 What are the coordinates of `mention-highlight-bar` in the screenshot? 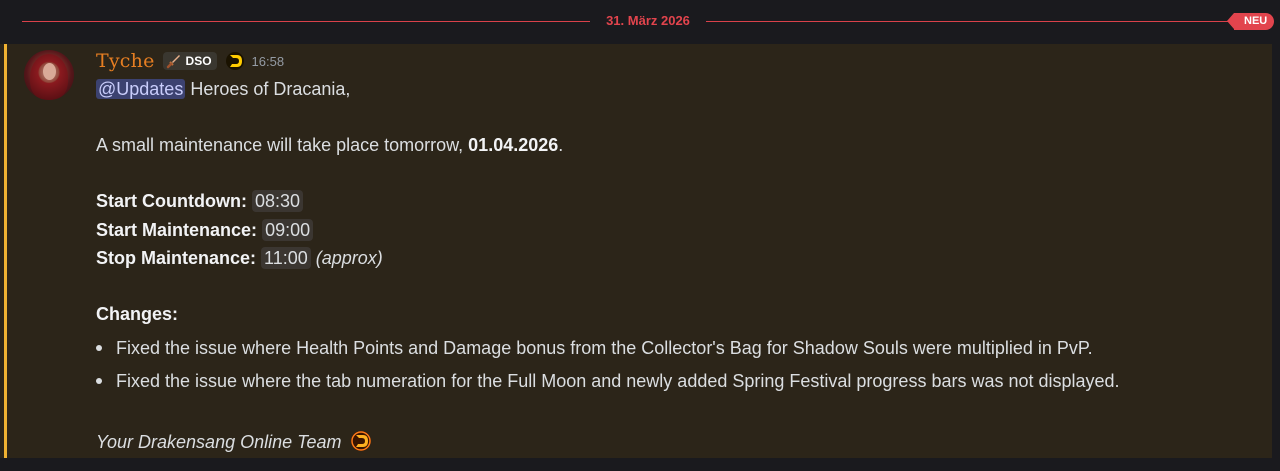 It's located at (5, 251).